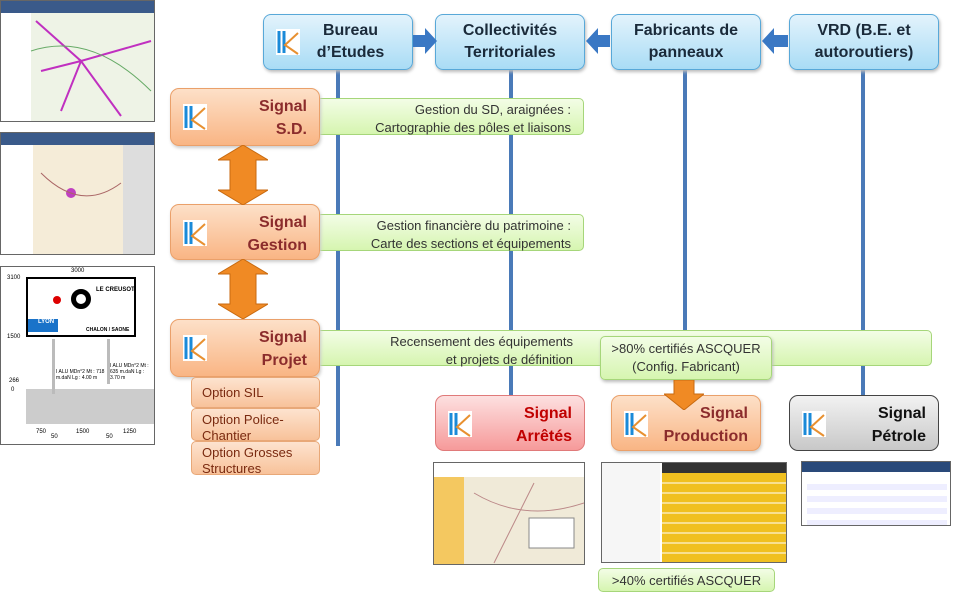 This screenshot has height=600, width=953. I want to click on production-screenshot, so click(694, 512).